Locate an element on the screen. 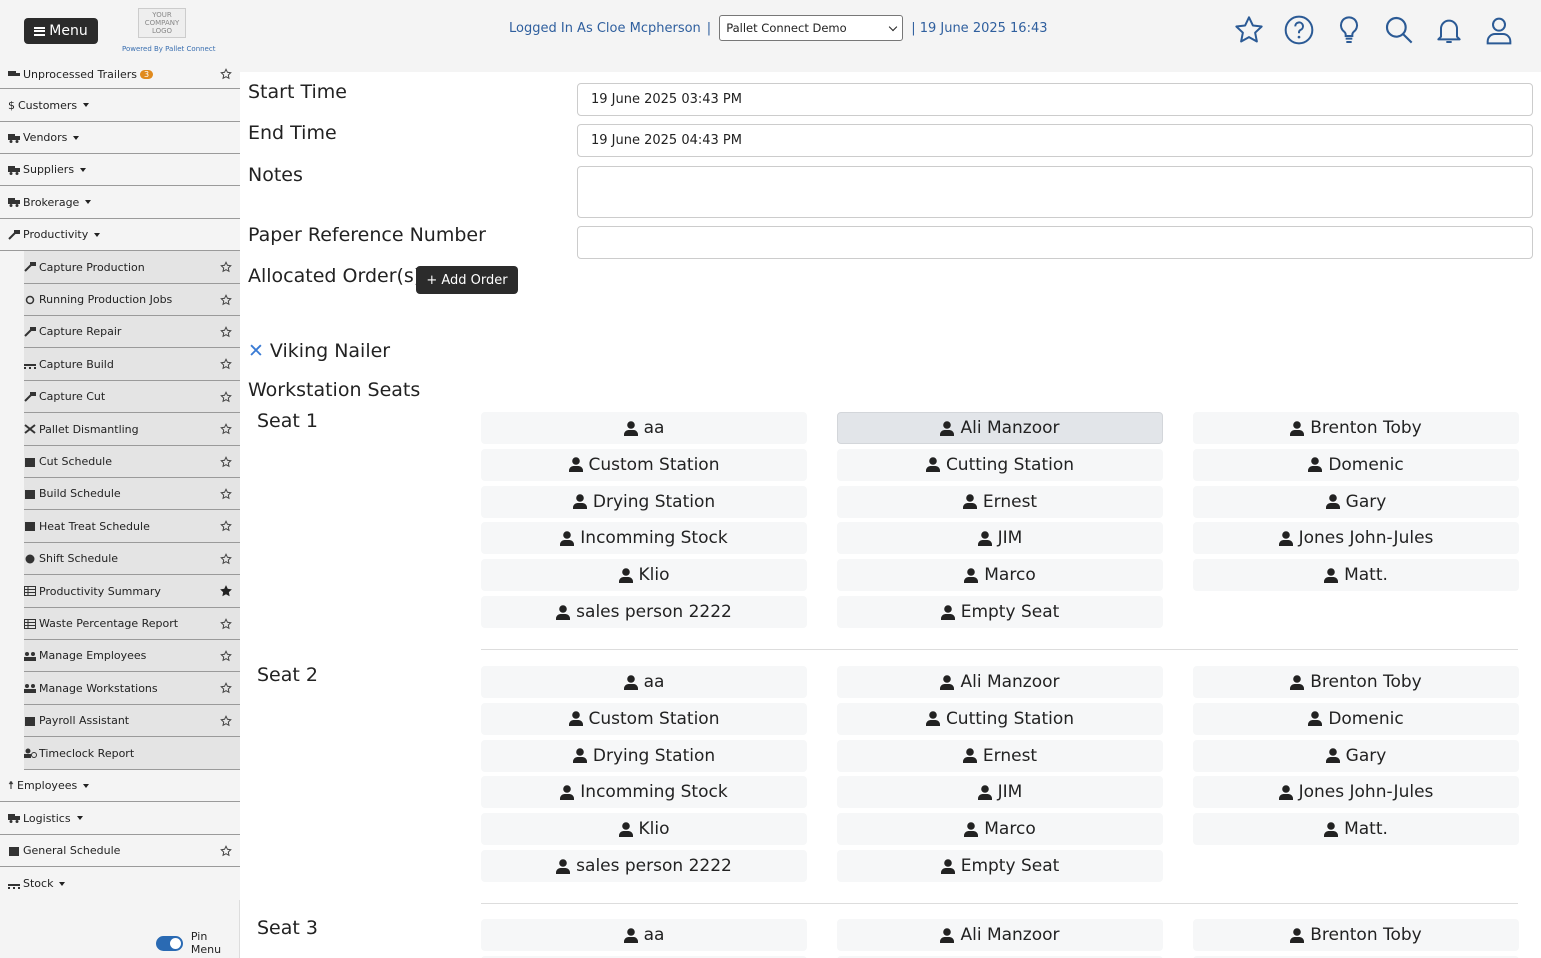 Image resolution: width=1541 pixels, height=958 pixels. sidebar-item-shift-schedule: Shift Schedule is located at coordinates (132, 559).